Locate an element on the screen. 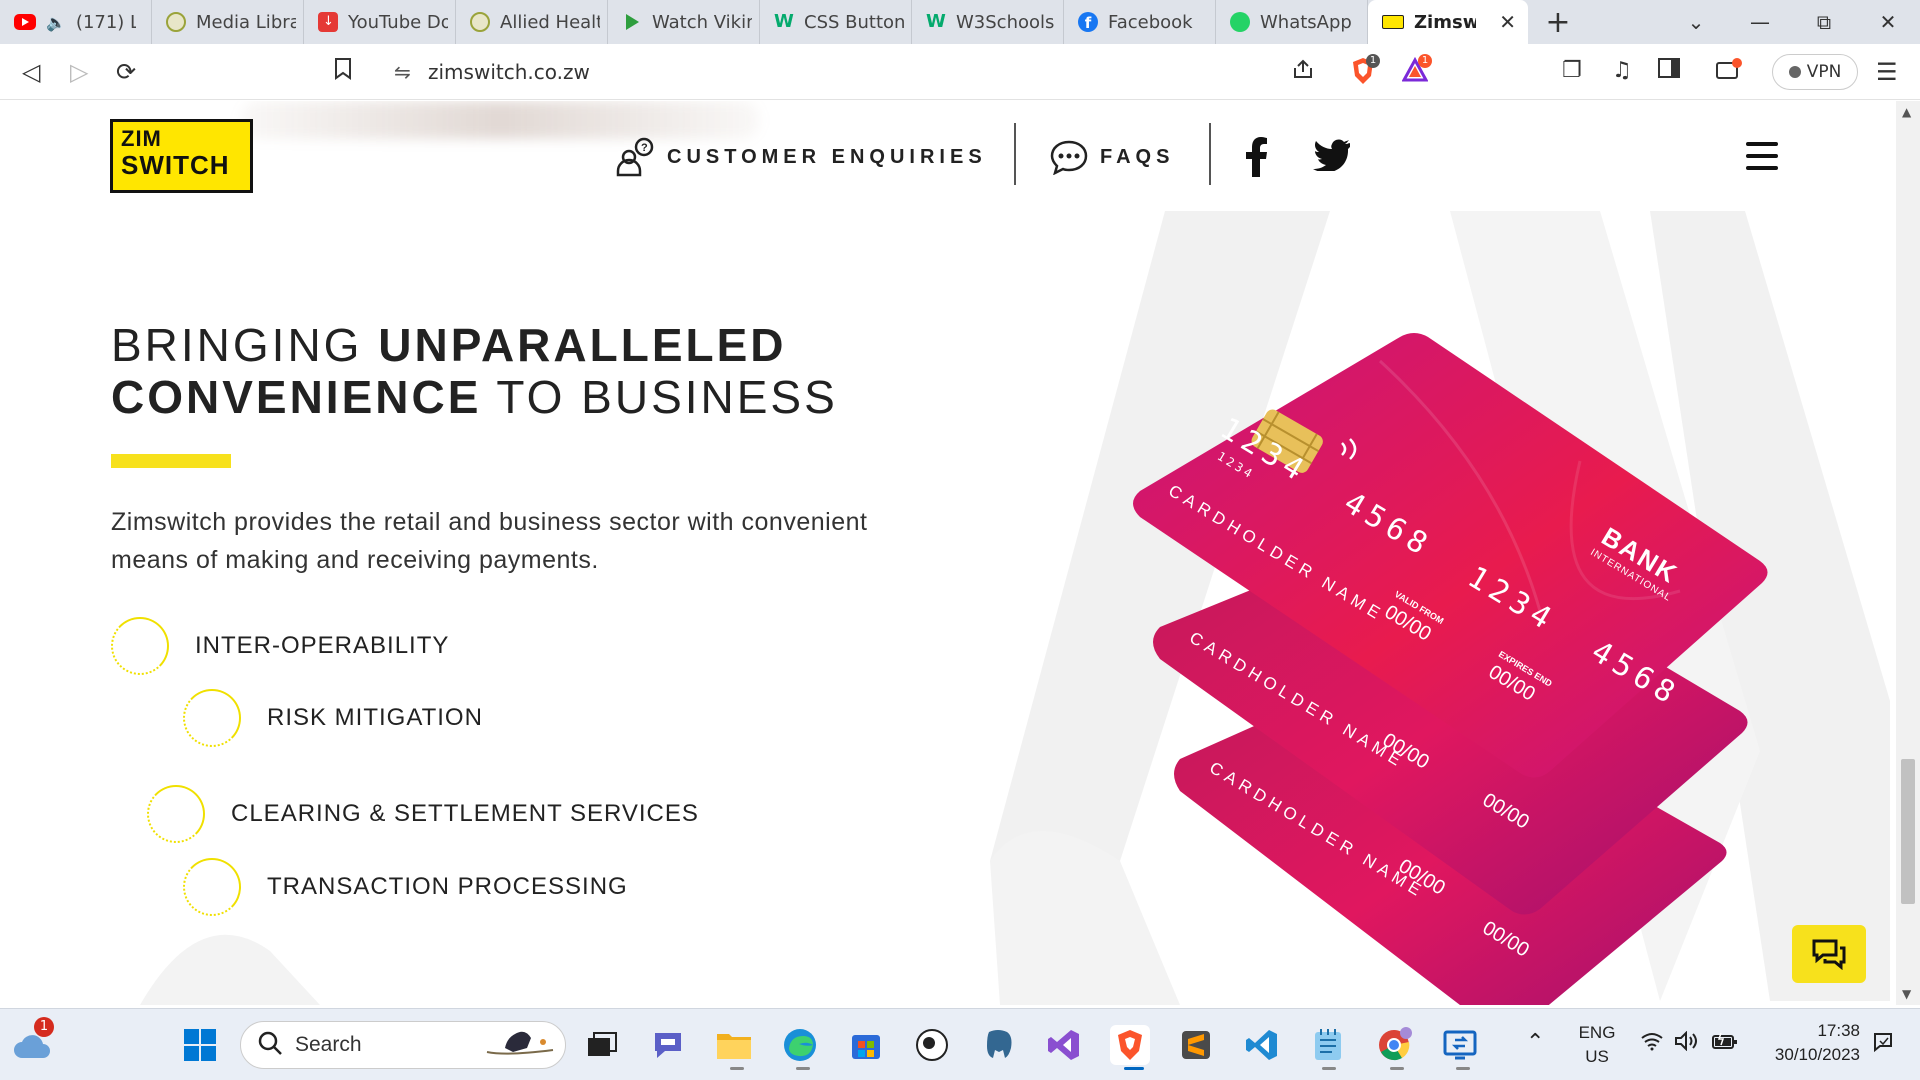 Image resolution: width=1920 pixels, height=1080 pixels. restore-button: ⧉ is located at coordinates (1824, 22).